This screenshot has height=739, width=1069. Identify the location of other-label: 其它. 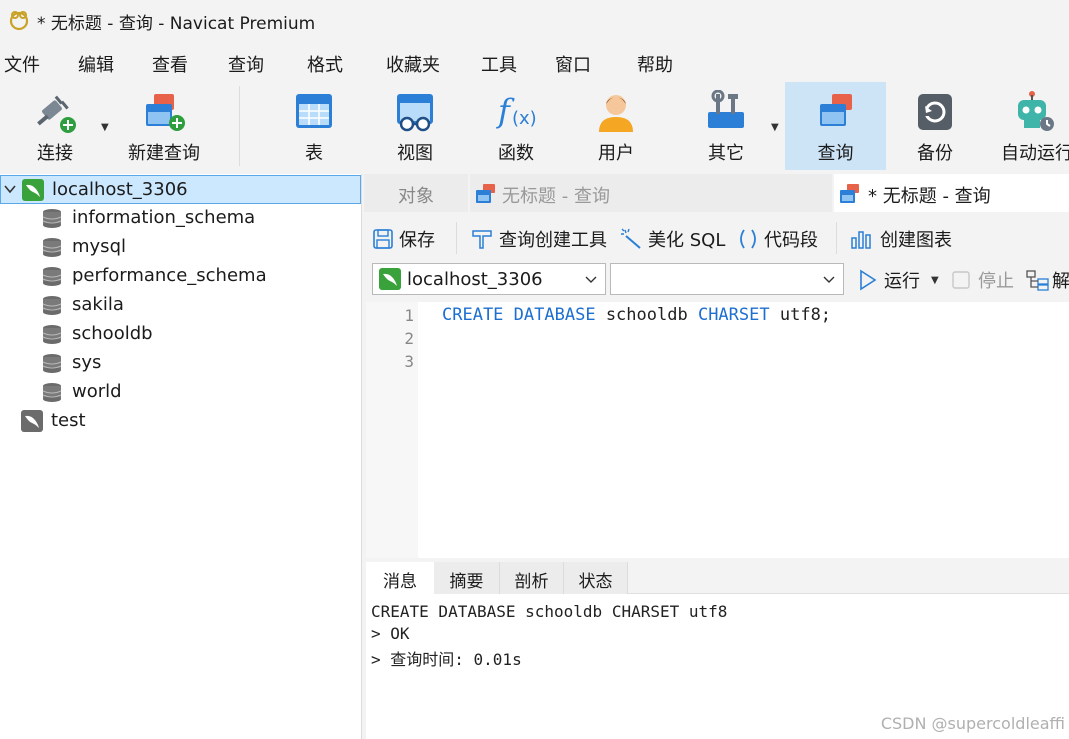
(726, 153).